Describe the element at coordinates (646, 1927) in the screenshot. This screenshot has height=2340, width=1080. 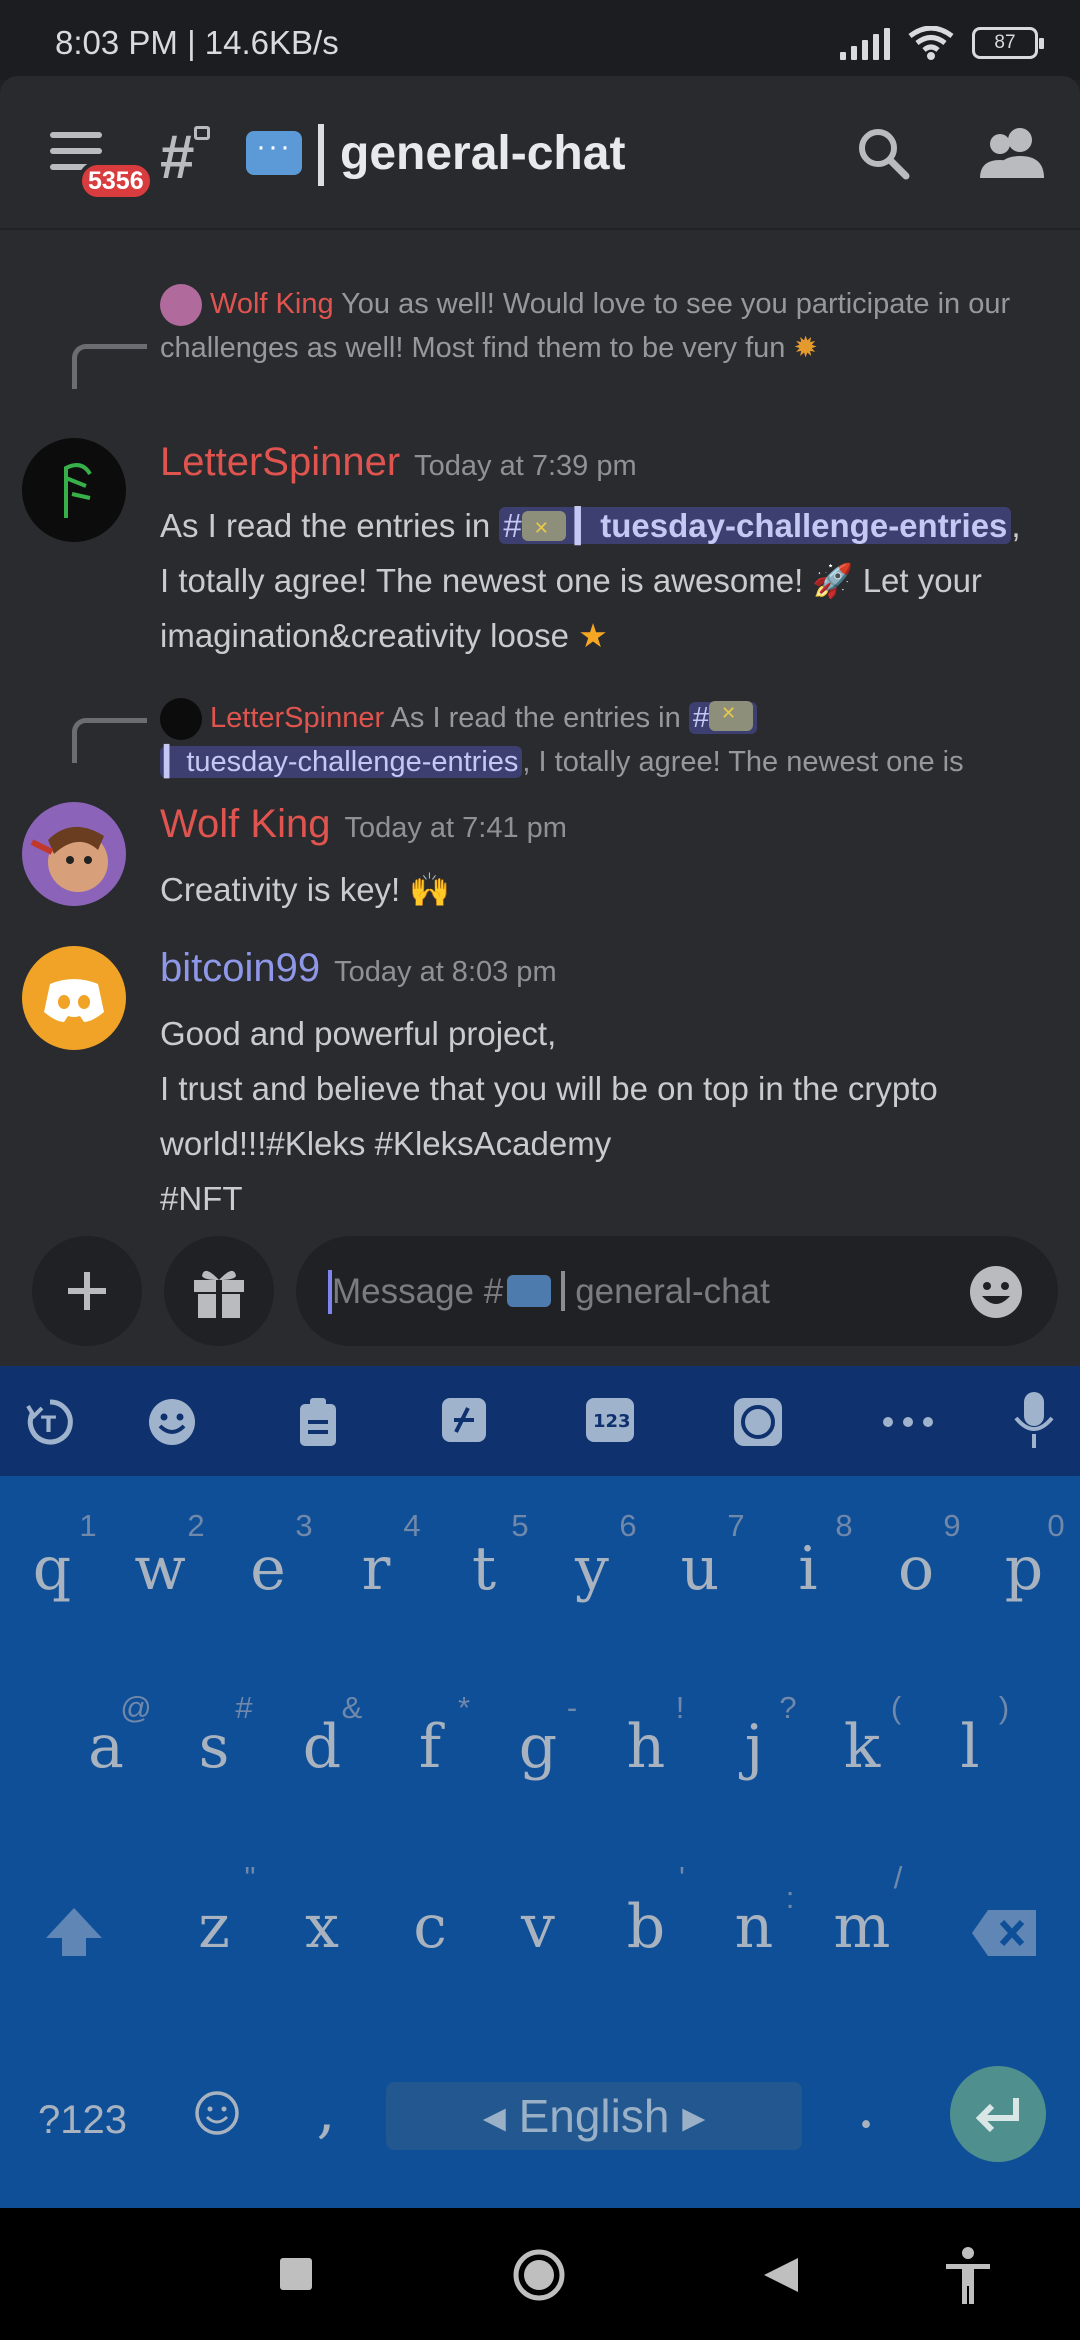
I see `key-b: b` at that location.